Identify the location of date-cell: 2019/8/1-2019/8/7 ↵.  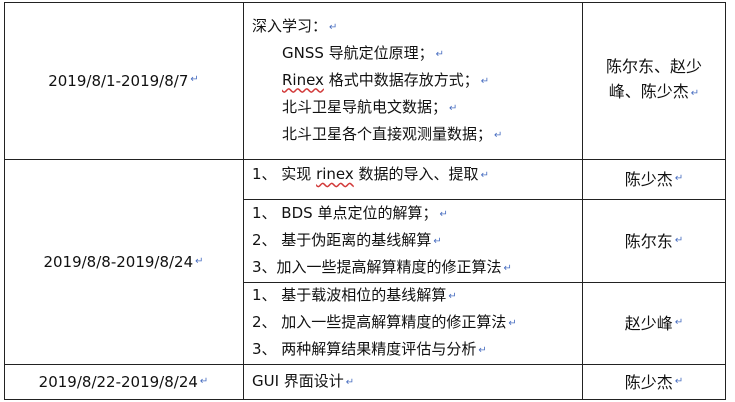
(123, 80).